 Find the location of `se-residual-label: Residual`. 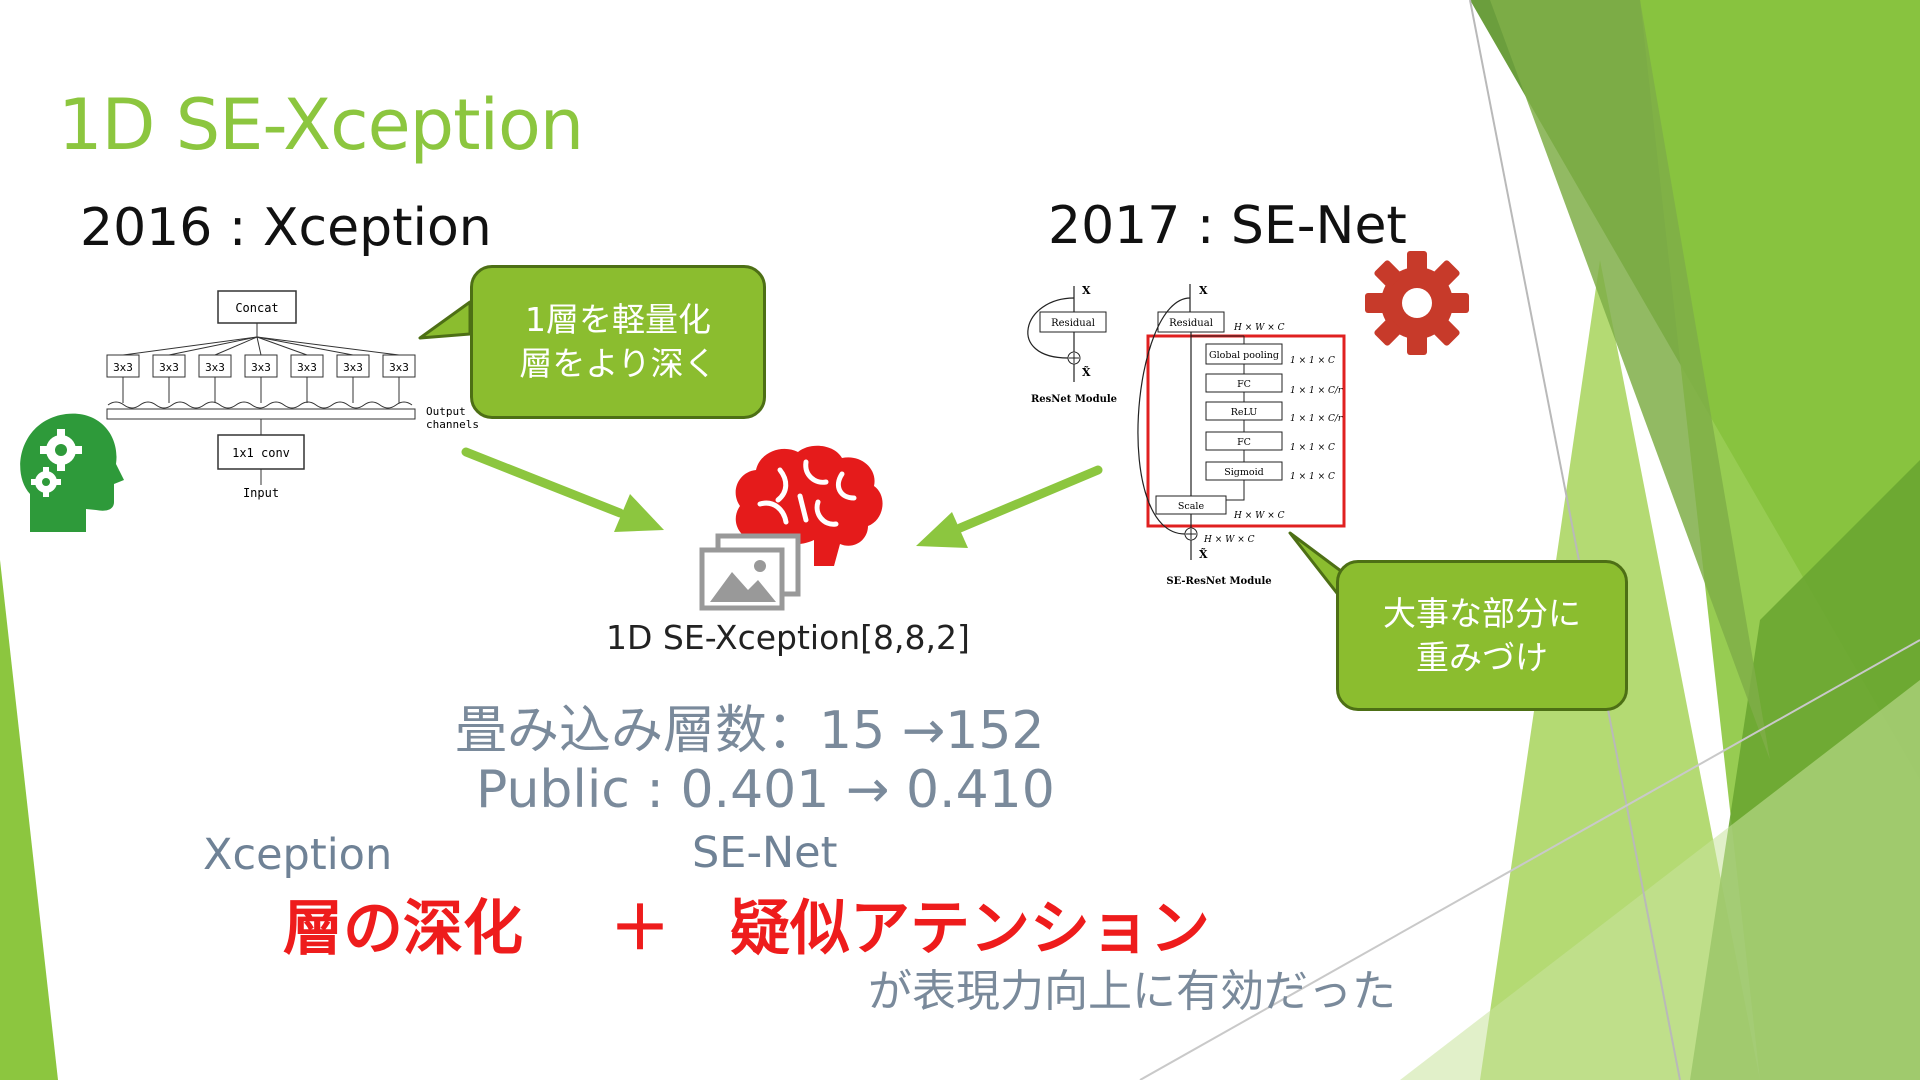

se-residual-label: Residual is located at coordinates (1191, 323).